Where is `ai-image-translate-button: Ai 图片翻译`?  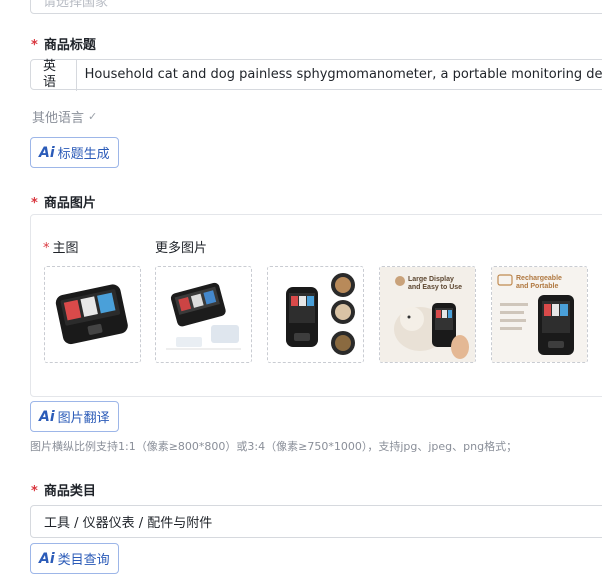 ai-image-translate-button: Ai 图片翻译 is located at coordinates (74, 416).